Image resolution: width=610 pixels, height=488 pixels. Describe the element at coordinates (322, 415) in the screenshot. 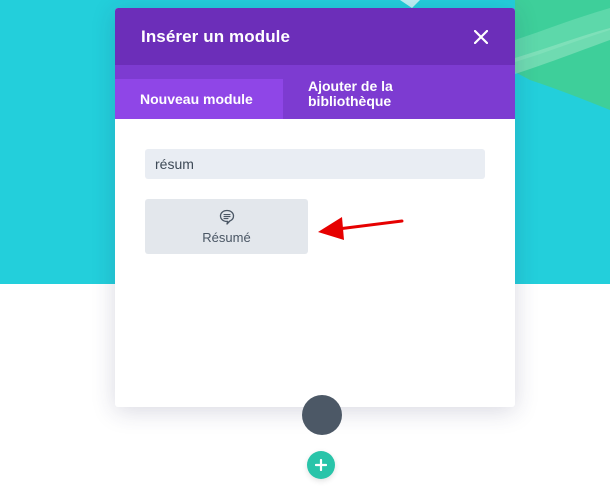

I see `section-add-button` at that location.